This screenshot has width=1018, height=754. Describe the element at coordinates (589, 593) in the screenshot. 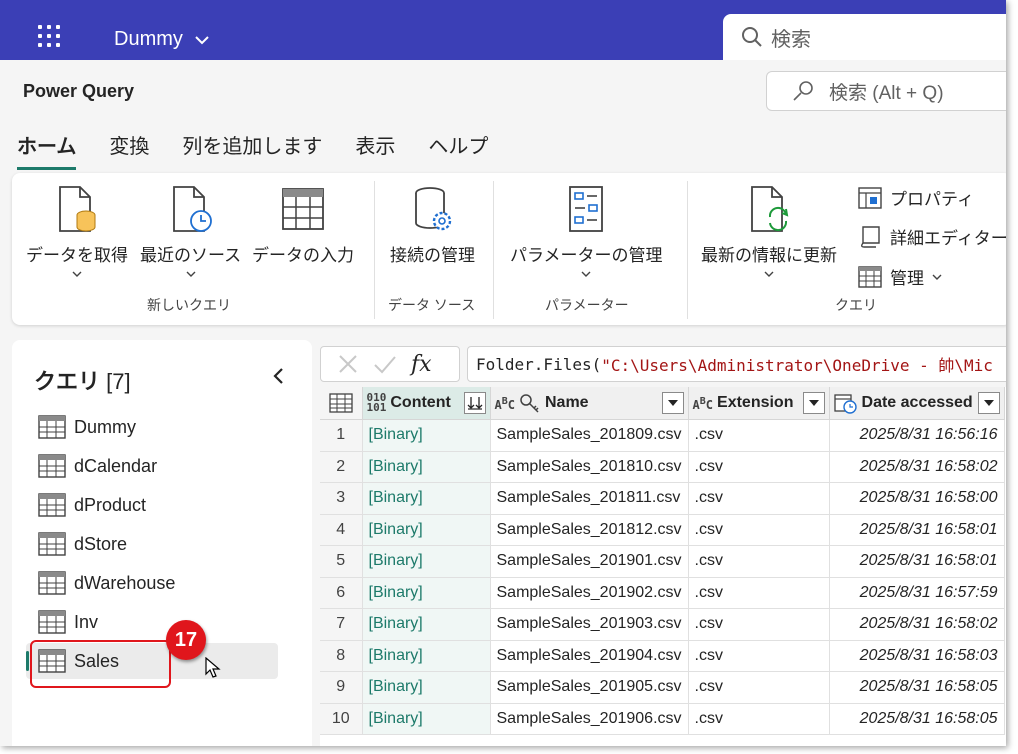

I see `name-cell: SampleSales_201902.csv` at that location.